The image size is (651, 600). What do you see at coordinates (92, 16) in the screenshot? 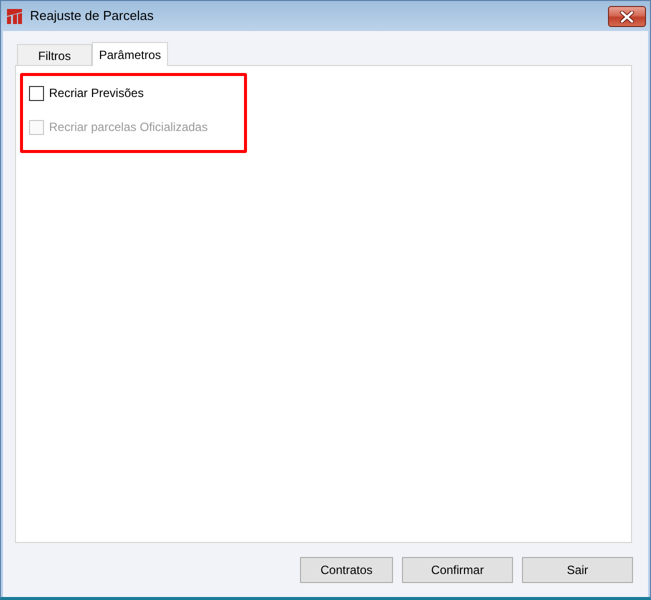
I see `window-title: Reajuste de Parcelas` at bounding box center [92, 16].